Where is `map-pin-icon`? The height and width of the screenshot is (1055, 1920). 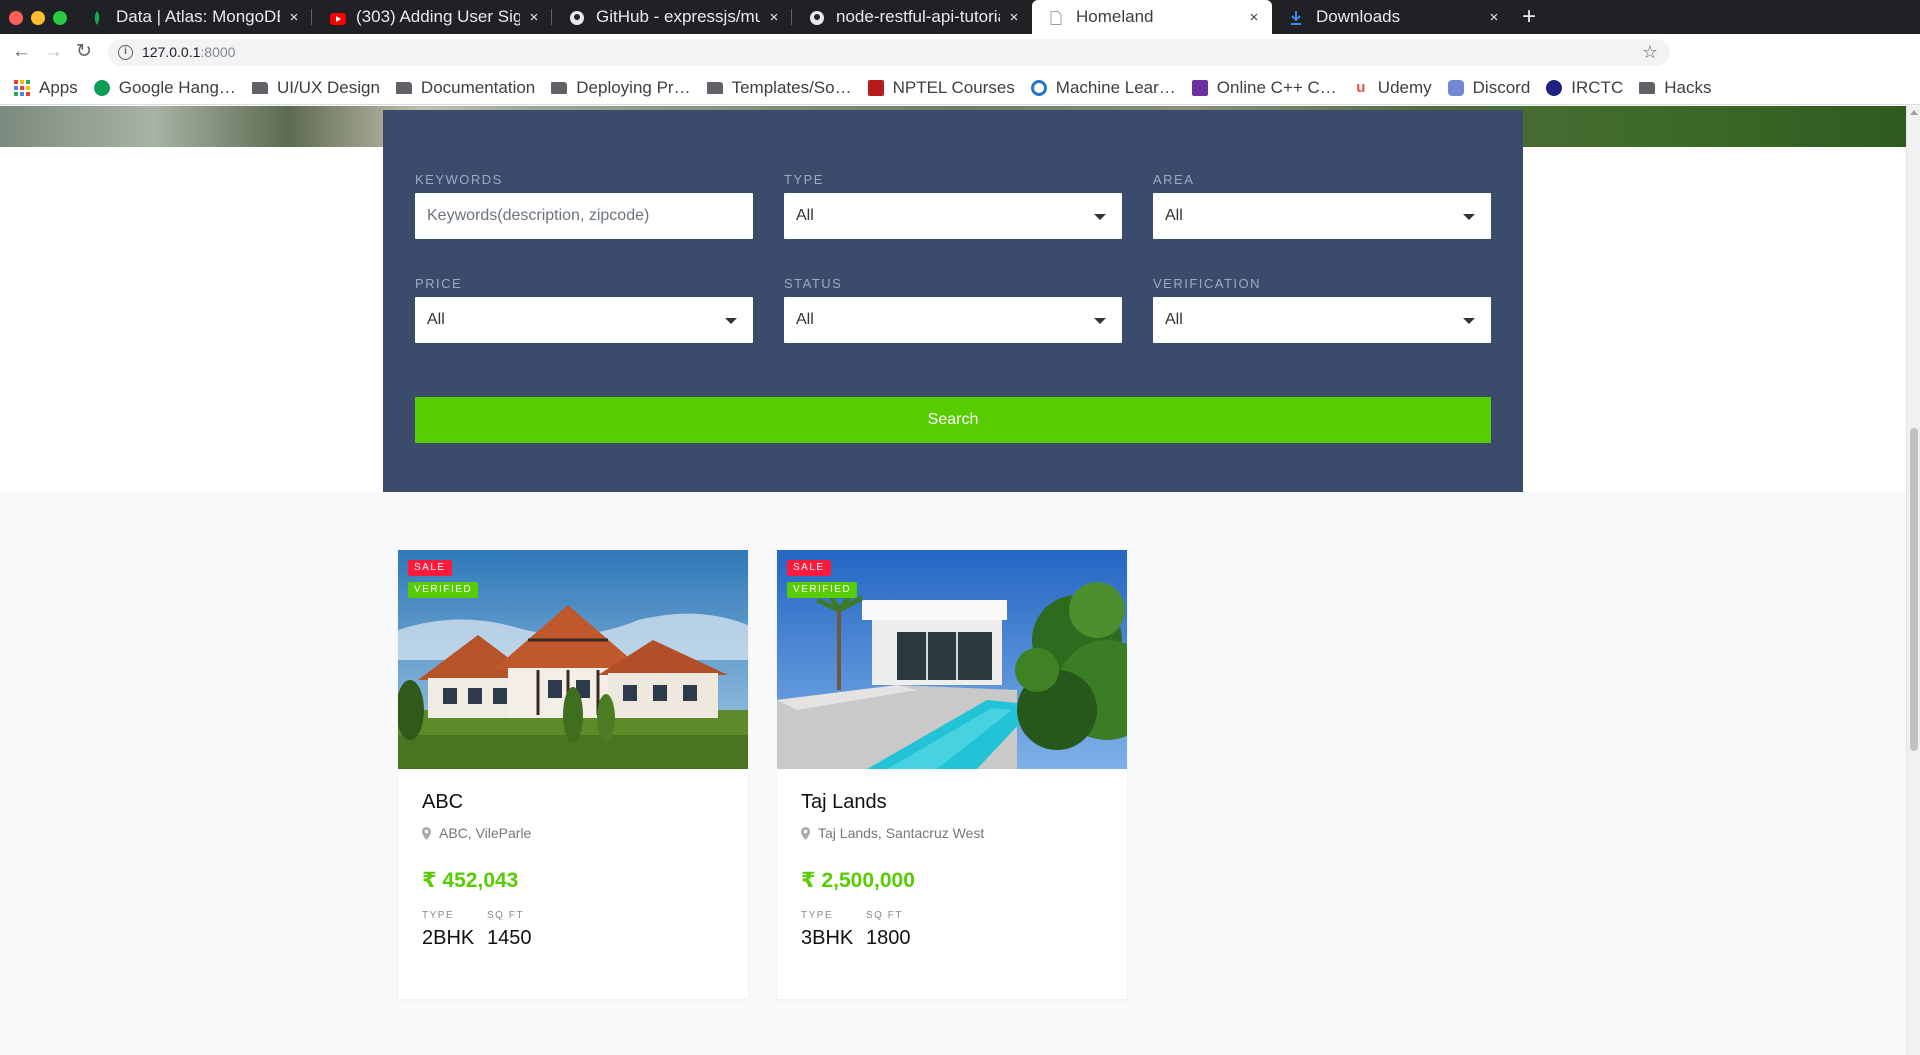 map-pin-icon is located at coordinates (426, 833).